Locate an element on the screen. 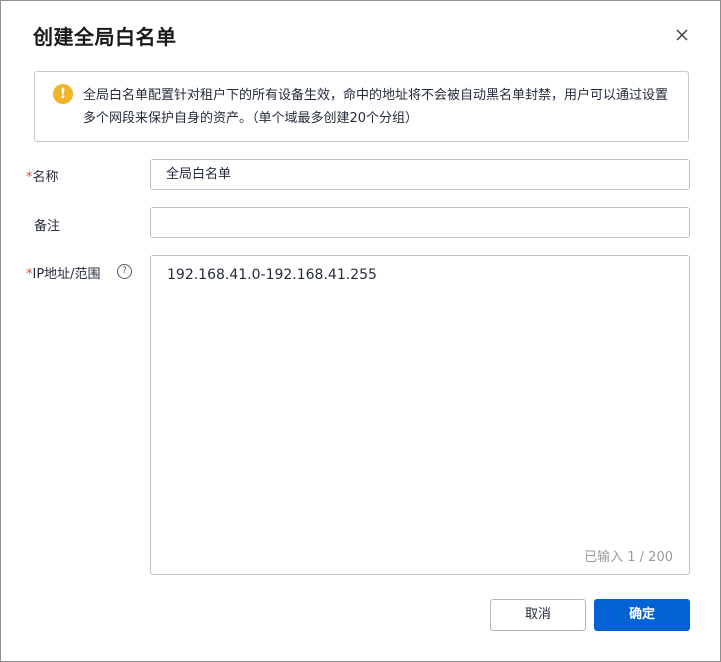 The height and width of the screenshot is (662, 721). ip-label-text: IP地址/范围 is located at coordinates (66, 274).